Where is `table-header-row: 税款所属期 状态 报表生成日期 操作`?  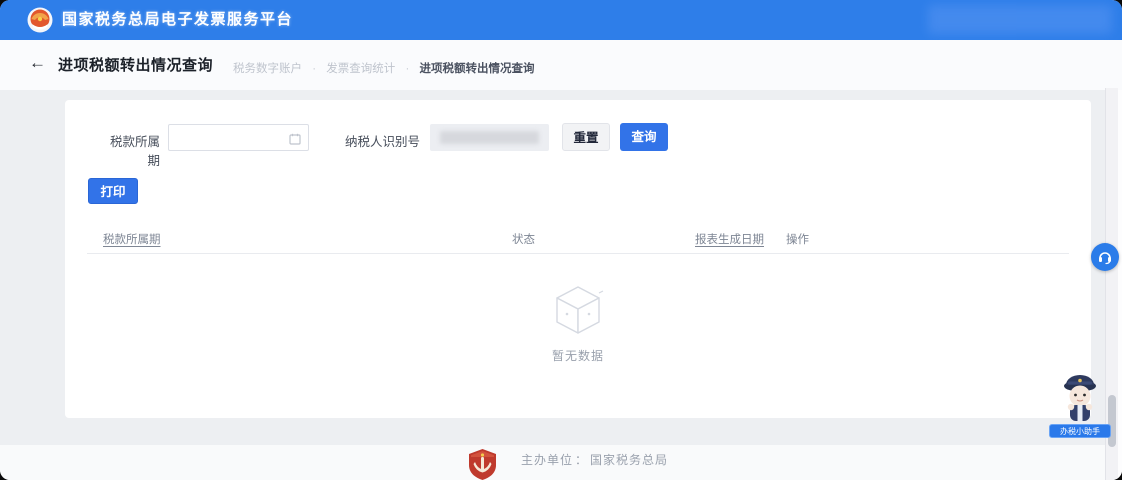 table-header-row: 税款所属期 状态 报表生成日期 操作 is located at coordinates (578, 241).